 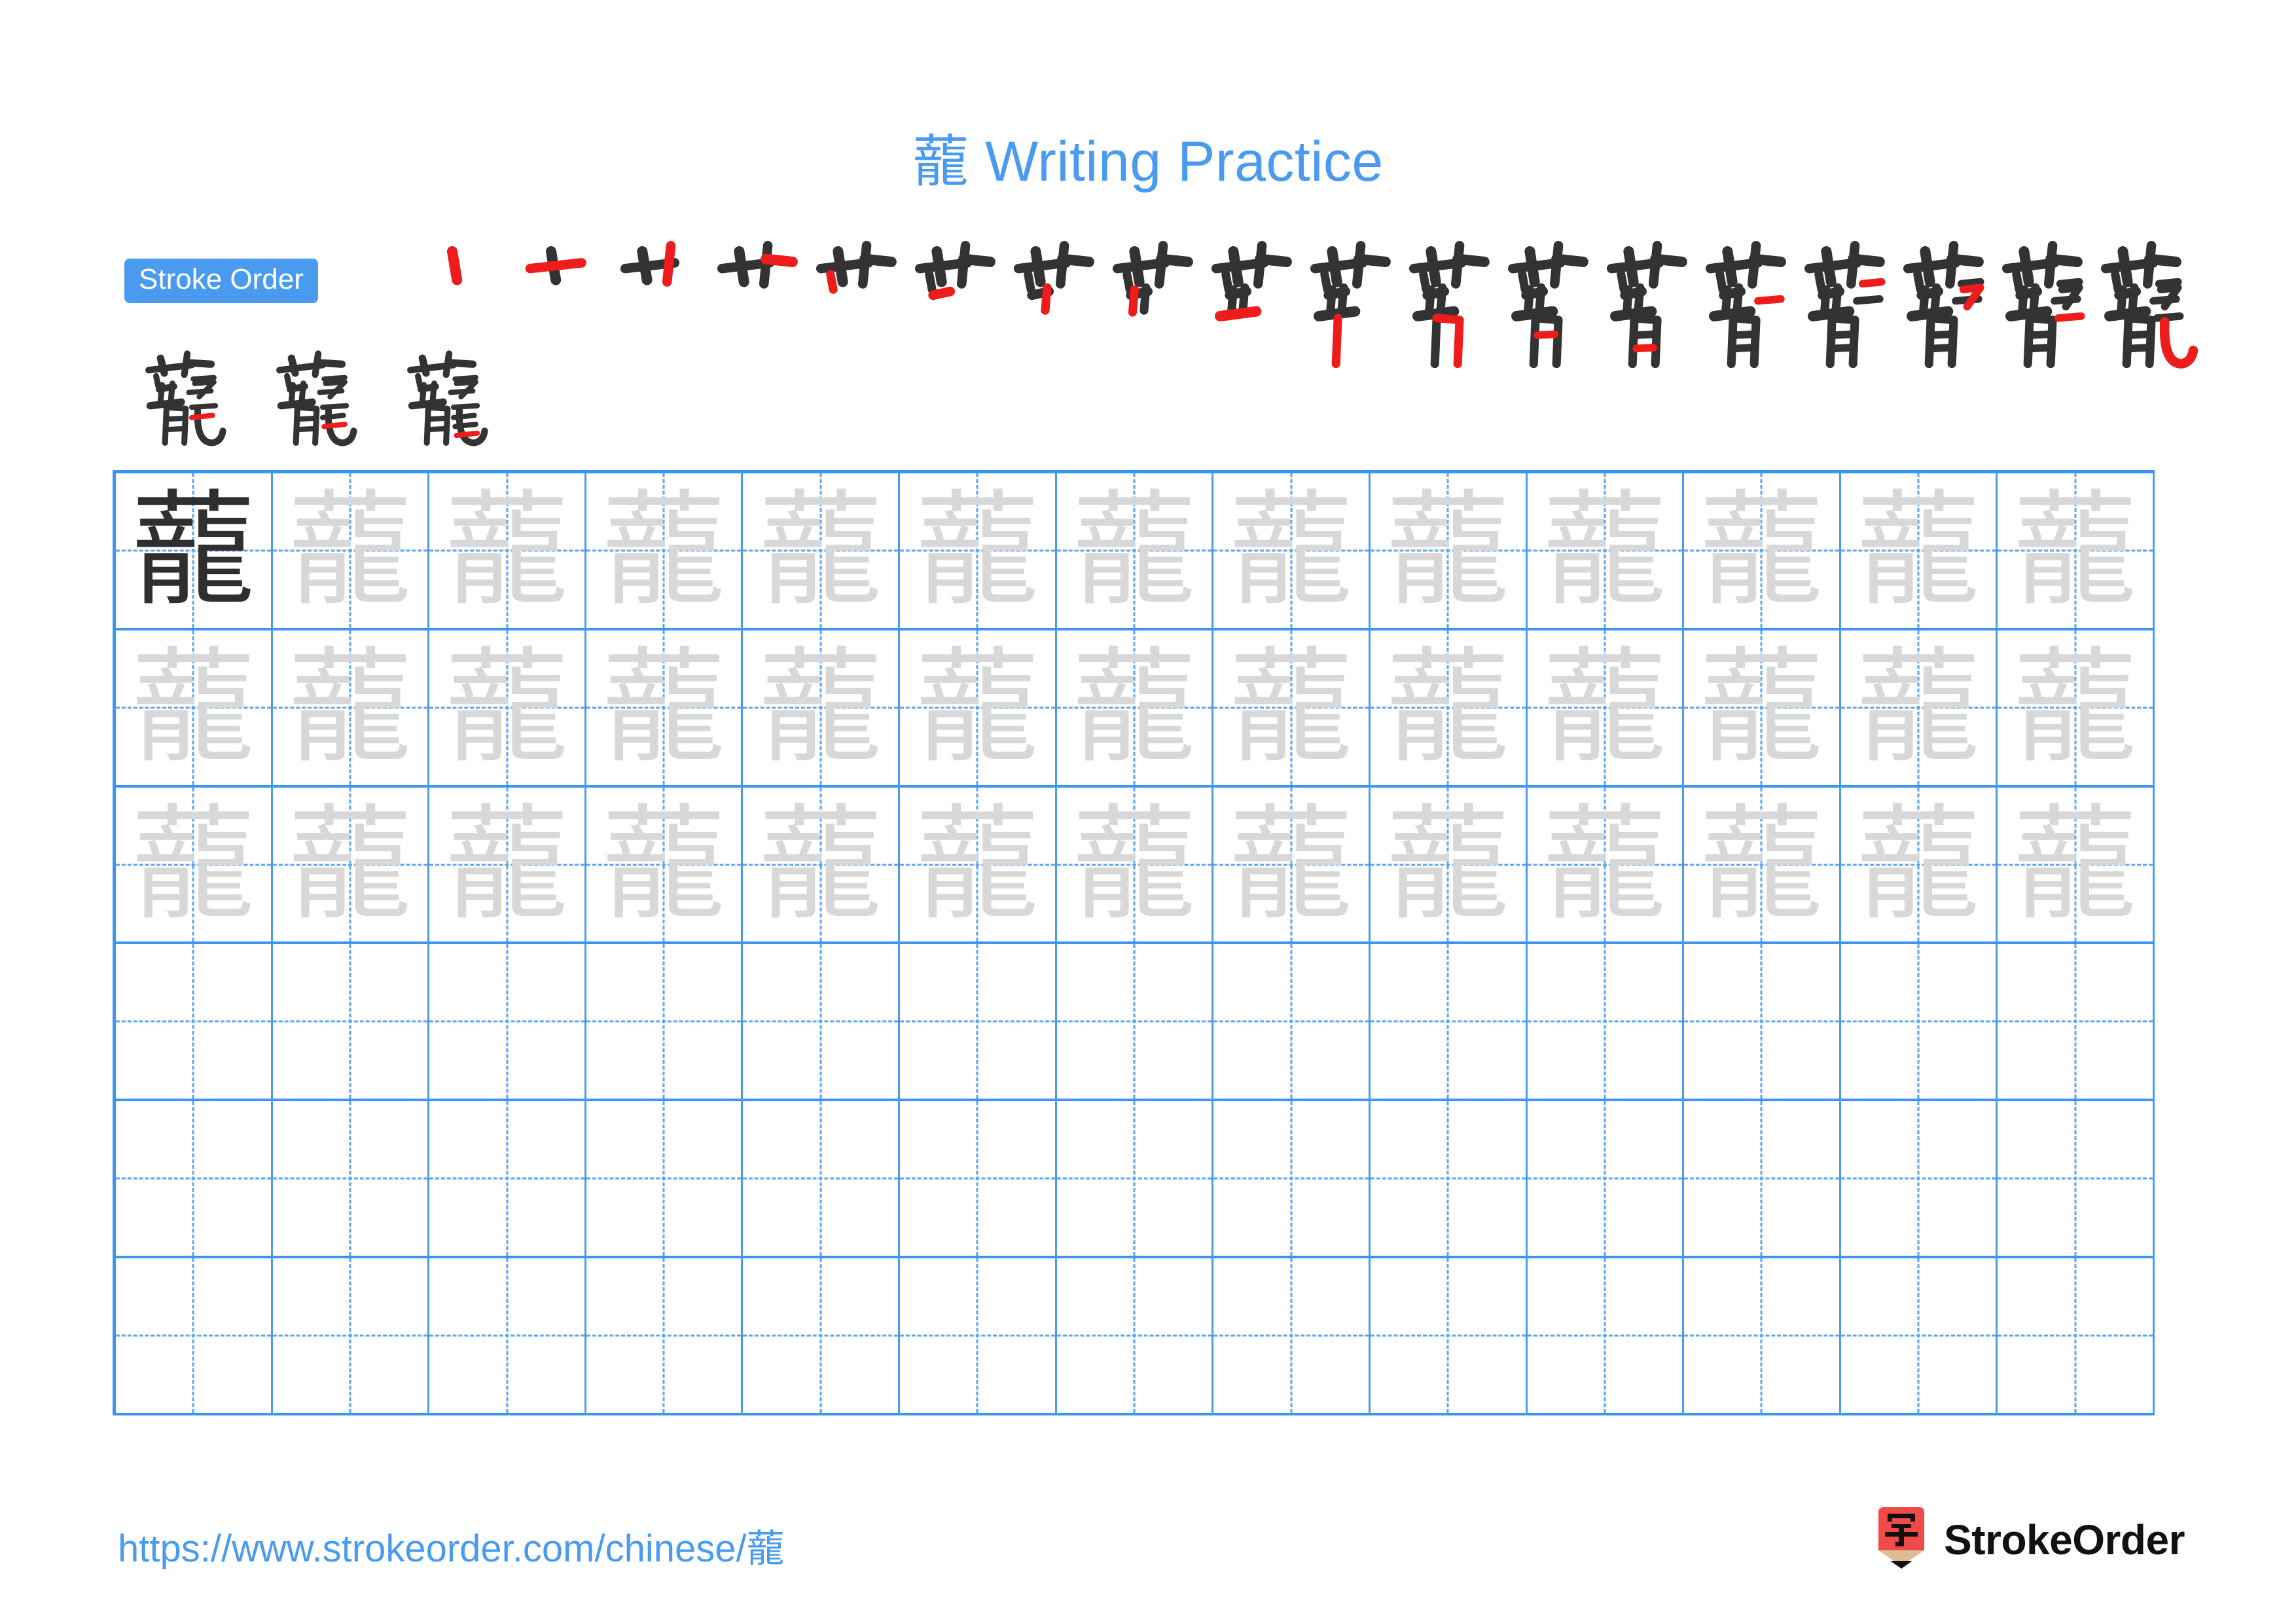 I want to click on brand-name: StrokeOrder, so click(x=2064, y=1539).